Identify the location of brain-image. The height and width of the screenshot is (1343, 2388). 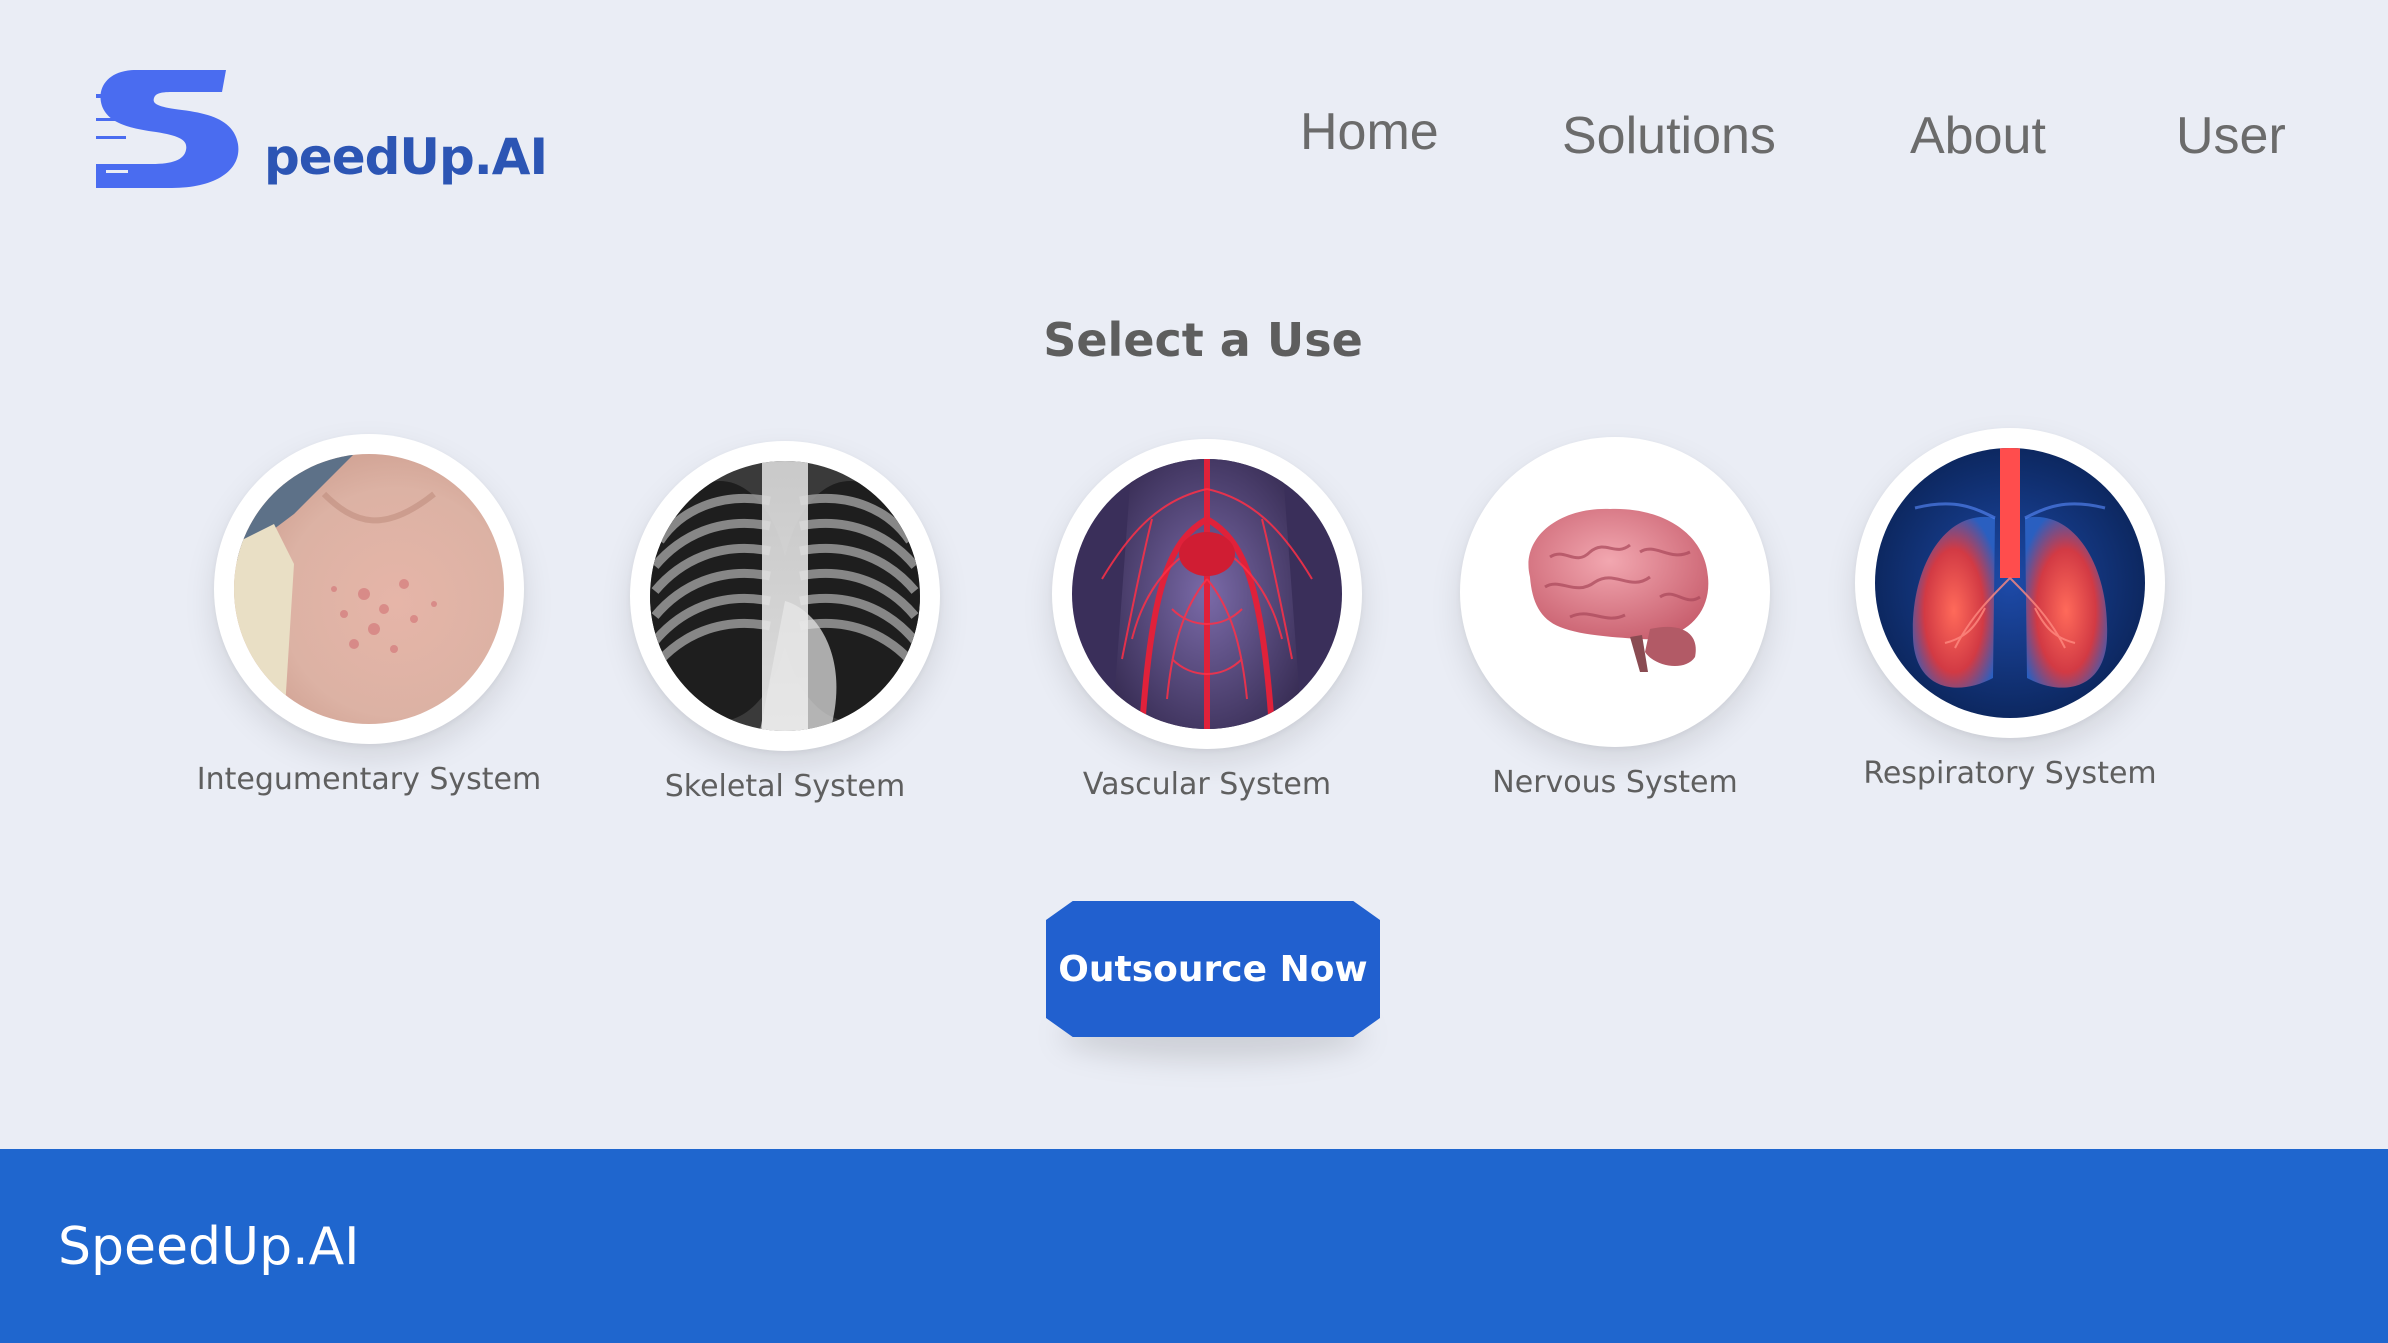
(1615, 592).